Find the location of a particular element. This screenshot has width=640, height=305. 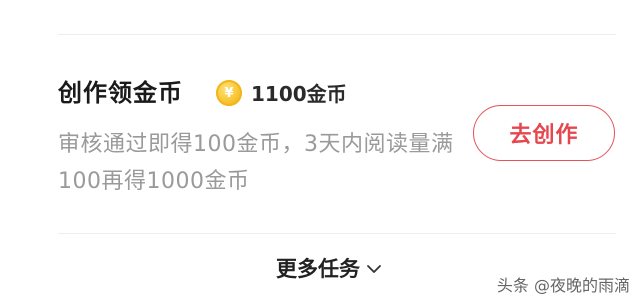

task-title: 创作领金币 is located at coordinates (120, 93).